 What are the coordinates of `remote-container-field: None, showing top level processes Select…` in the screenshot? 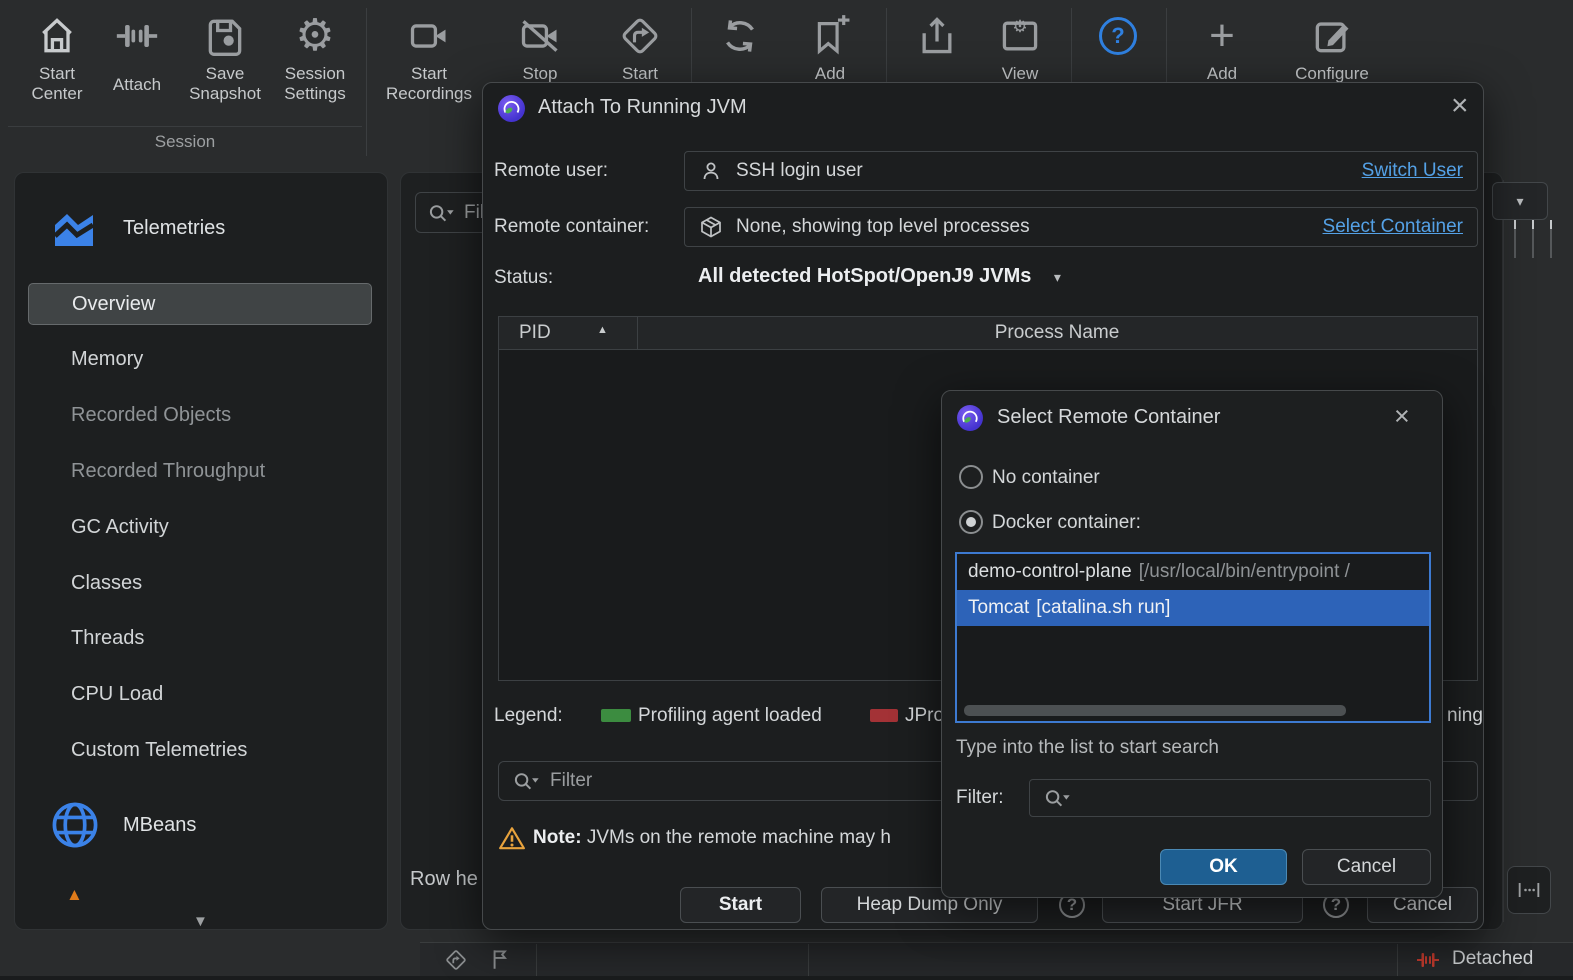 It's located at (1081, 227).